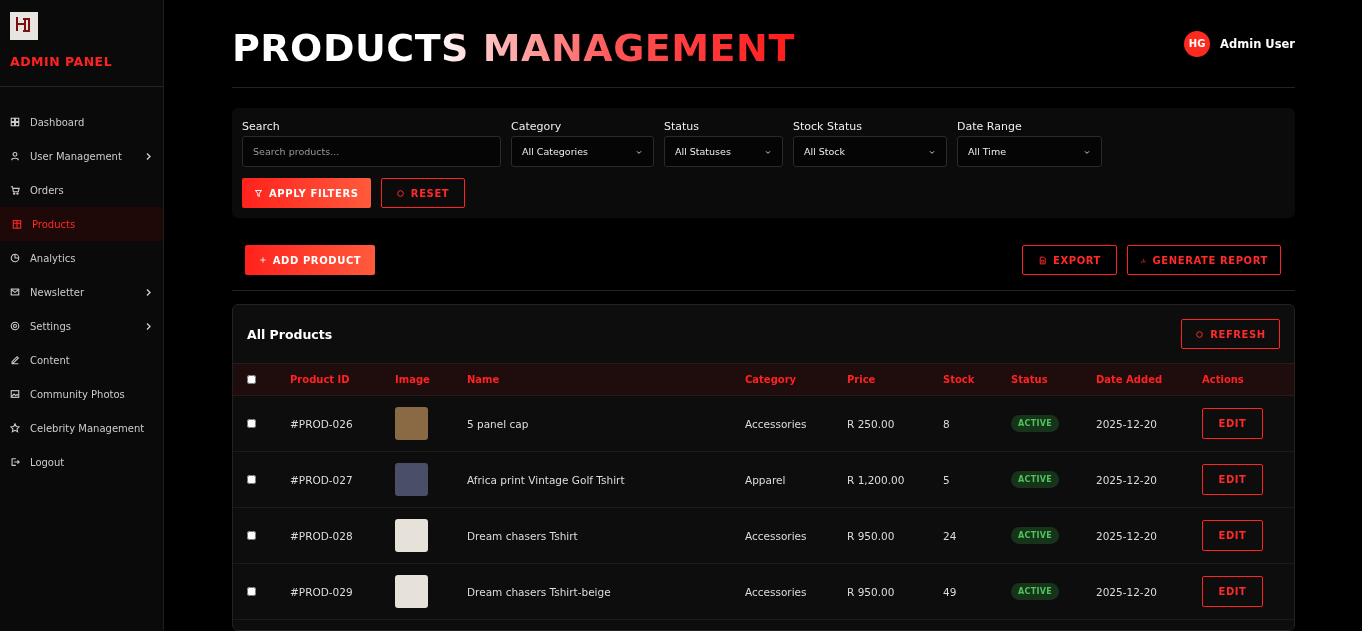 The image size is (1362, 631). What do you see at coordinates (876, 479) in the screenshot?
I see `table-cell-text: R 1,200.00` at bounding box center [876, 479].